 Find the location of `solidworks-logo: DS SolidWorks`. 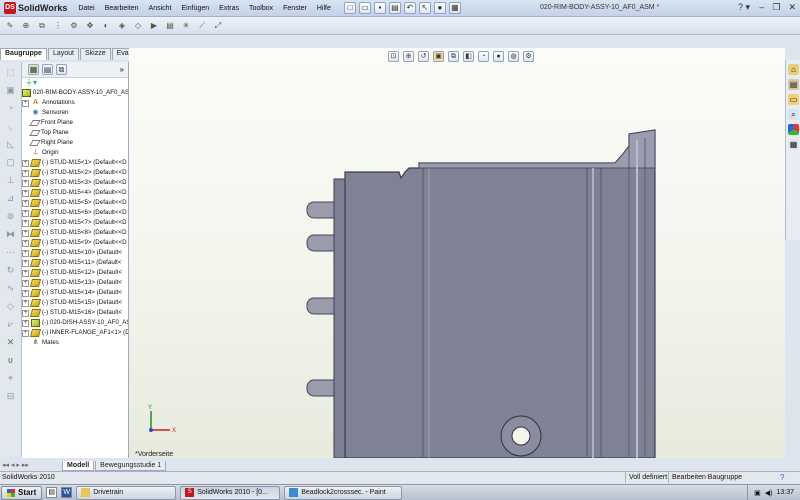

solidworks-logo: DS SolidWorks is located at coordinates (36, 8).